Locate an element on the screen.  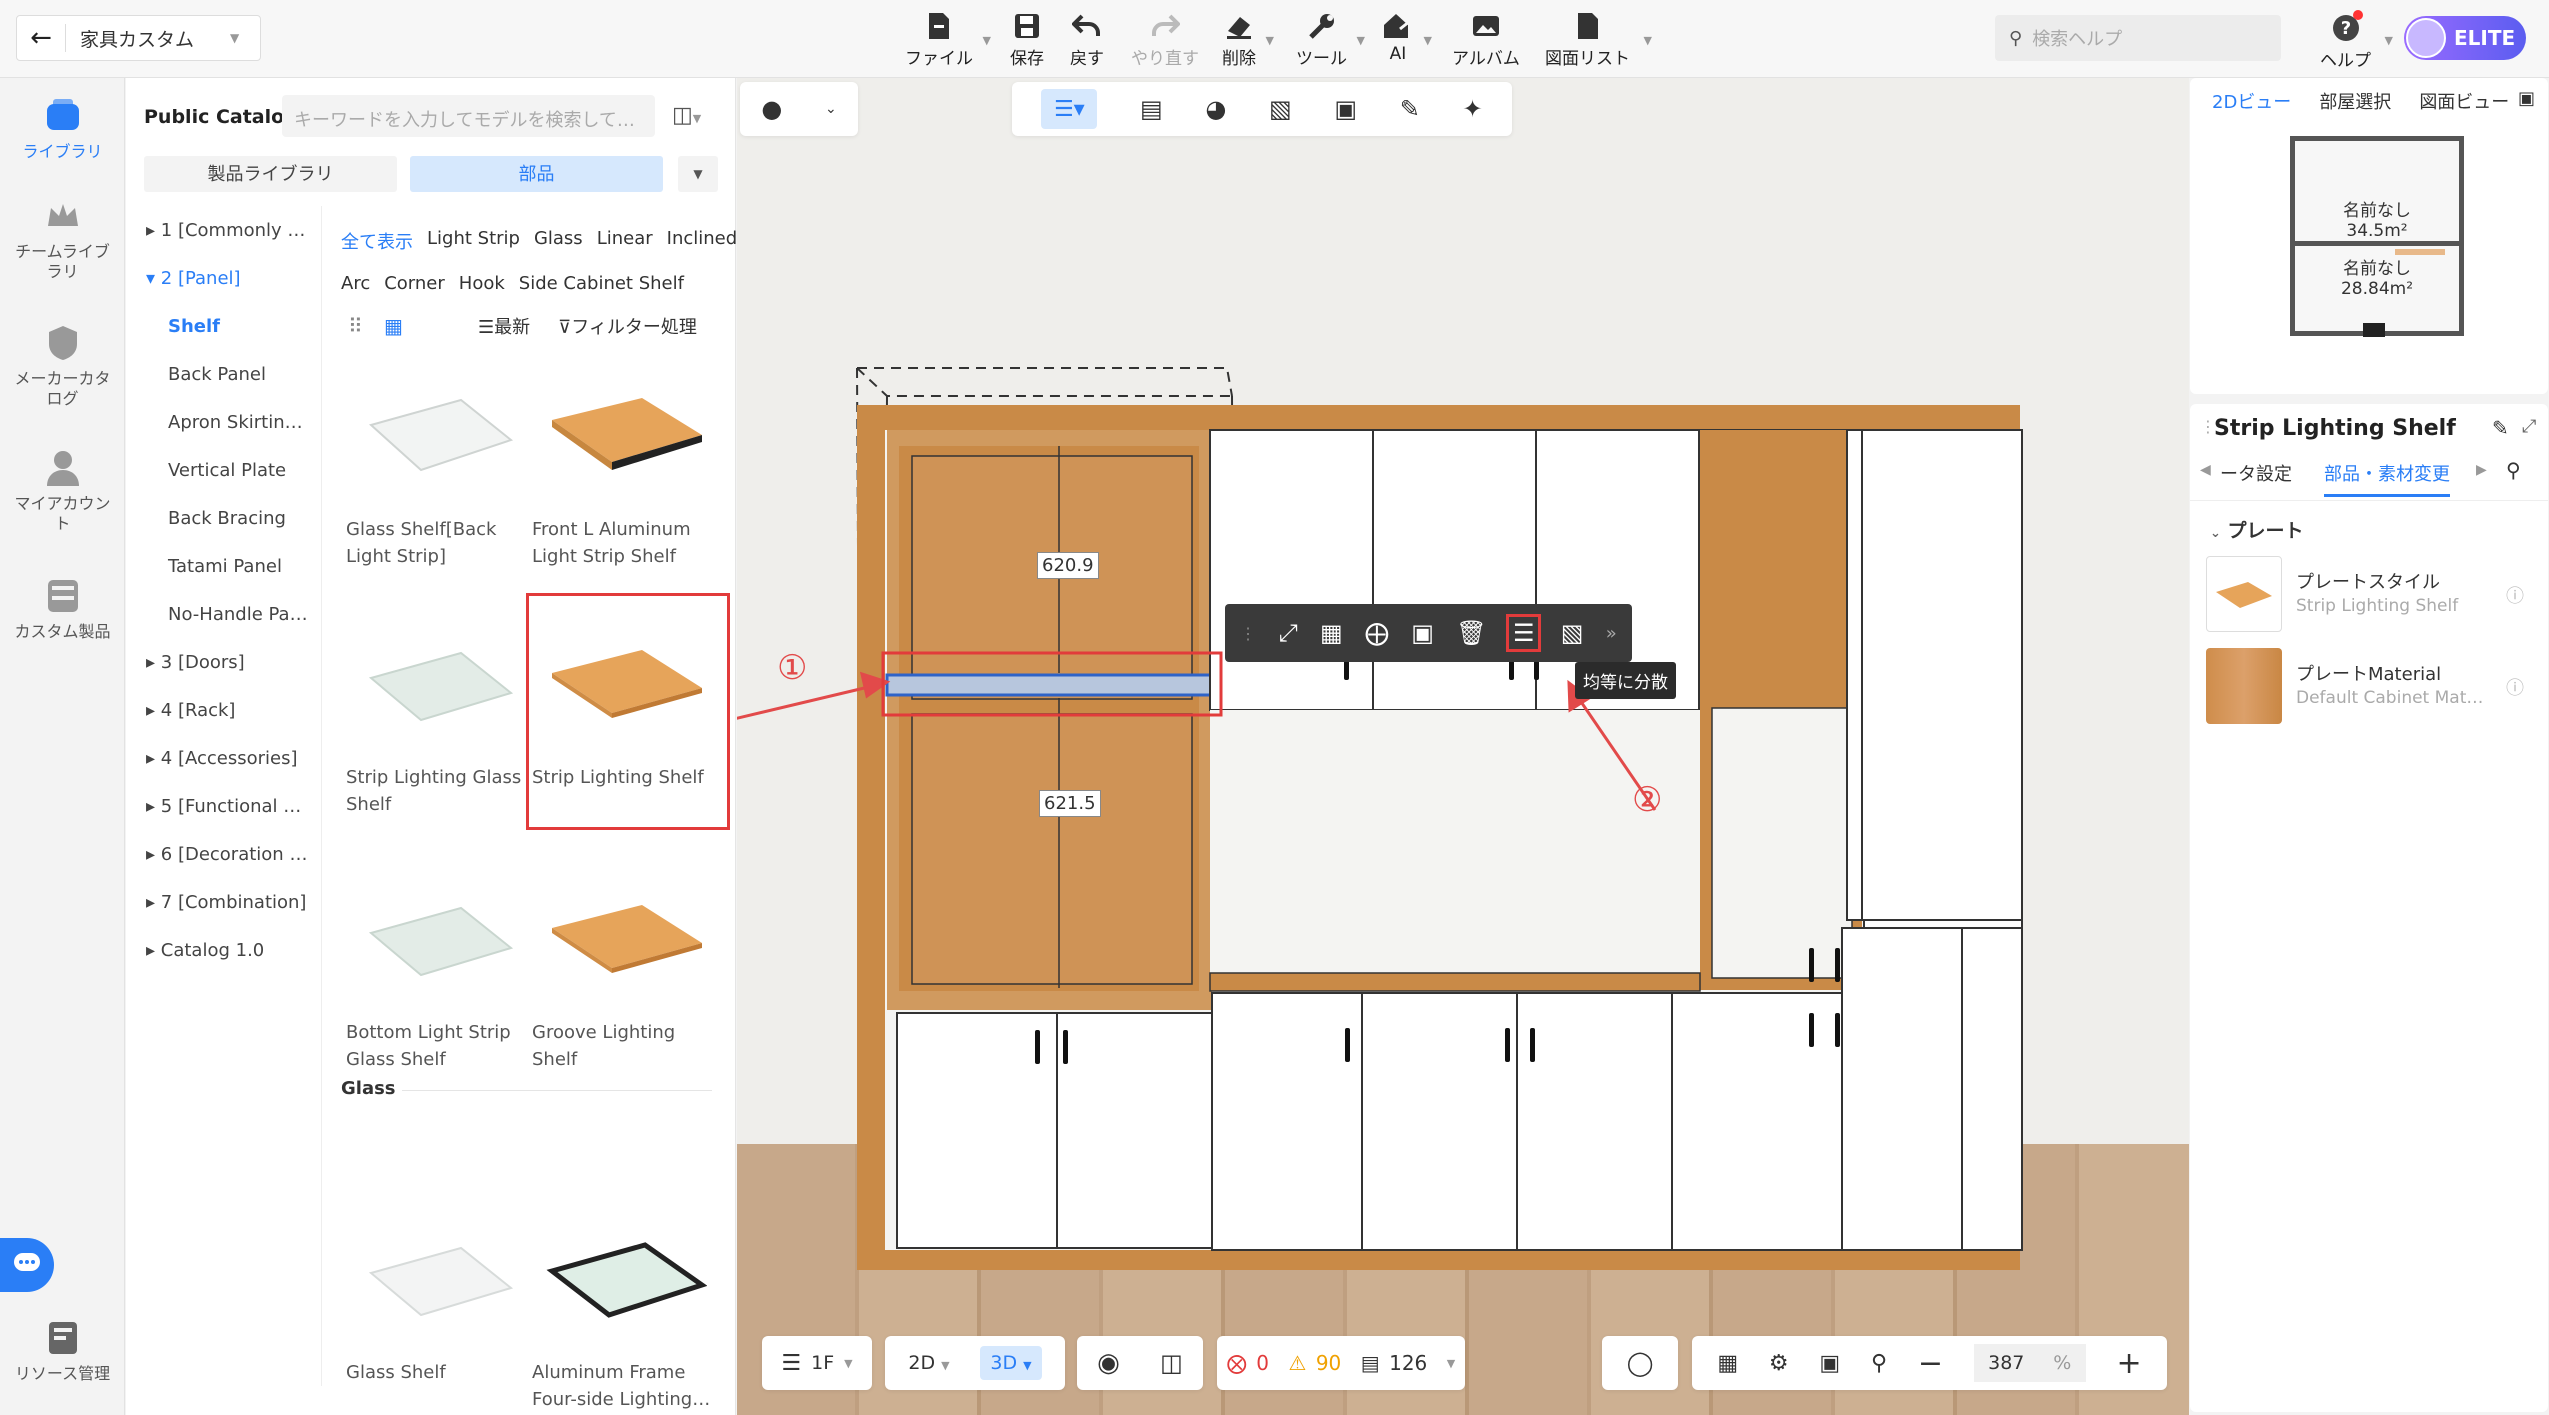
fit-view-icon: ▦ is located at coordinates (1727, 1363).